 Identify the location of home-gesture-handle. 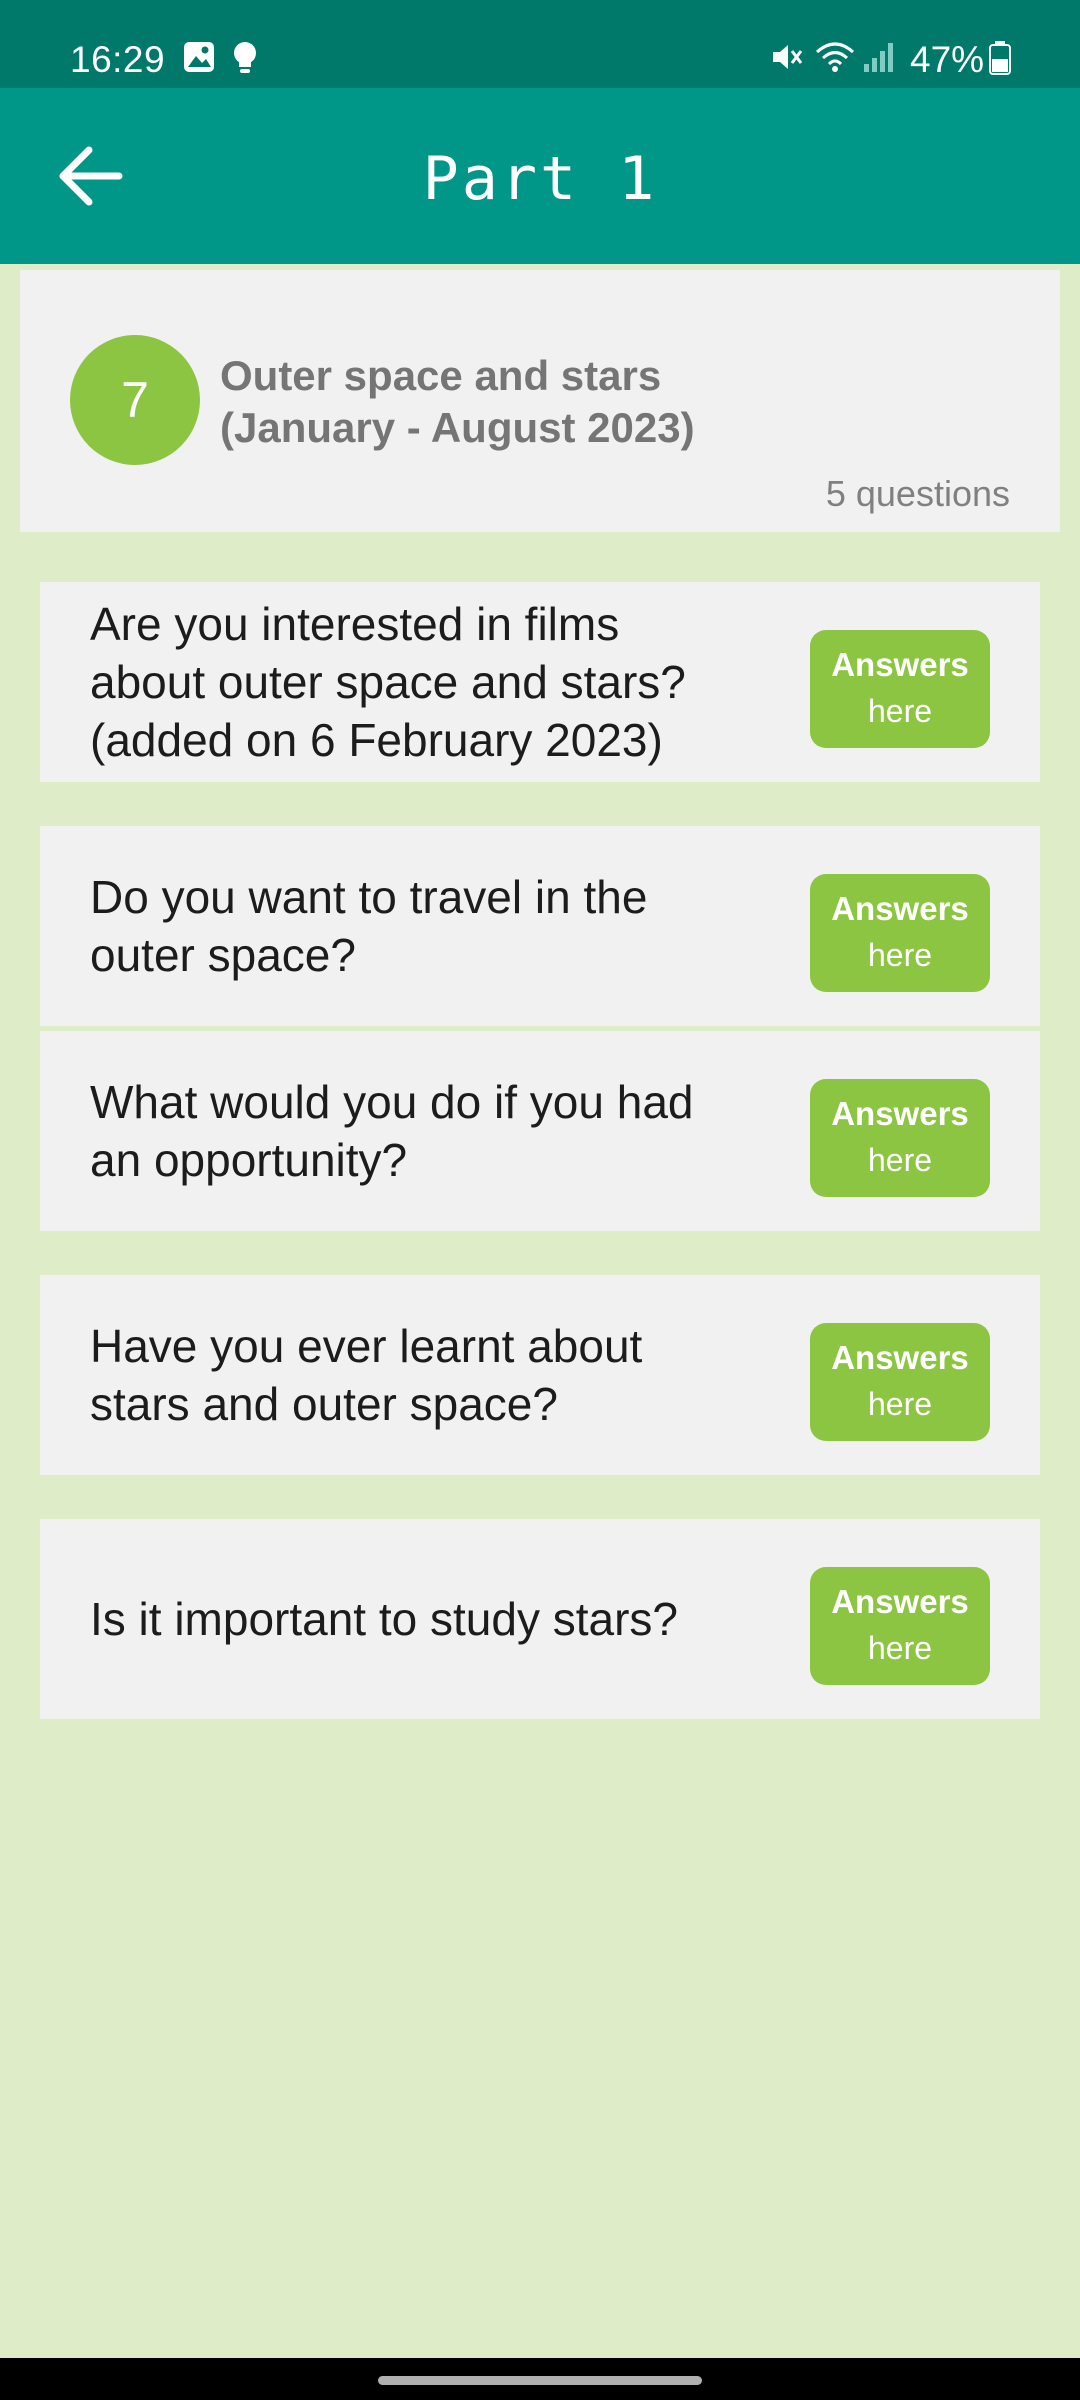
(540, 2380).